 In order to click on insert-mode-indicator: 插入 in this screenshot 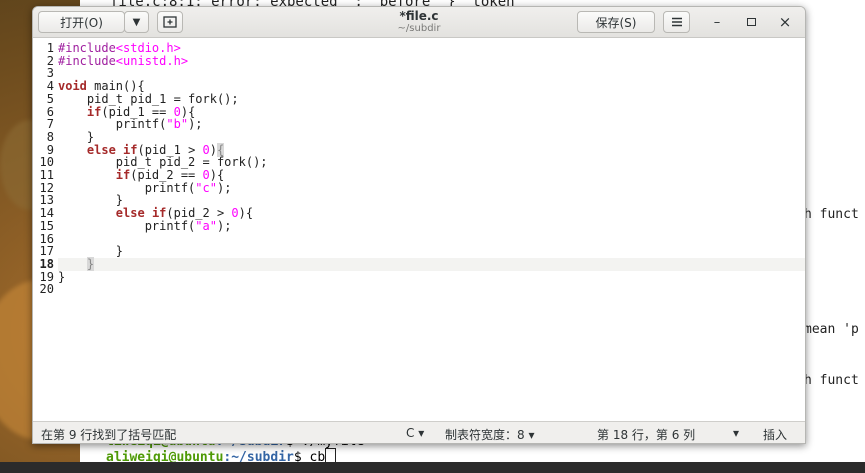, I will do `click(775, 434)`.